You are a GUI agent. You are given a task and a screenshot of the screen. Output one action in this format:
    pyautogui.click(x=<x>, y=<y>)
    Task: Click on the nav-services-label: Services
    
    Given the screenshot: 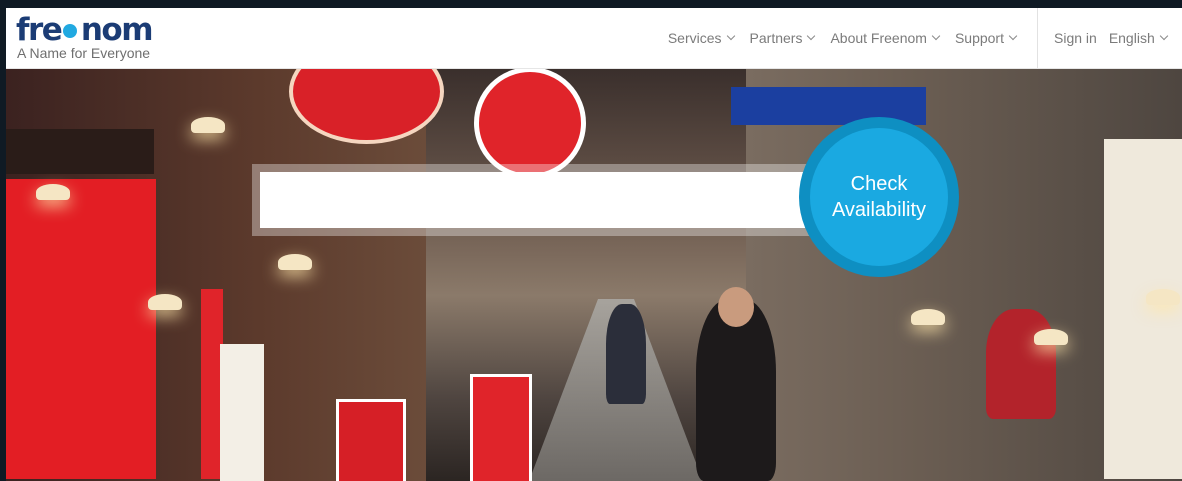 What is the action you would take?
    pyautogui.click(x=694, y=38)
    